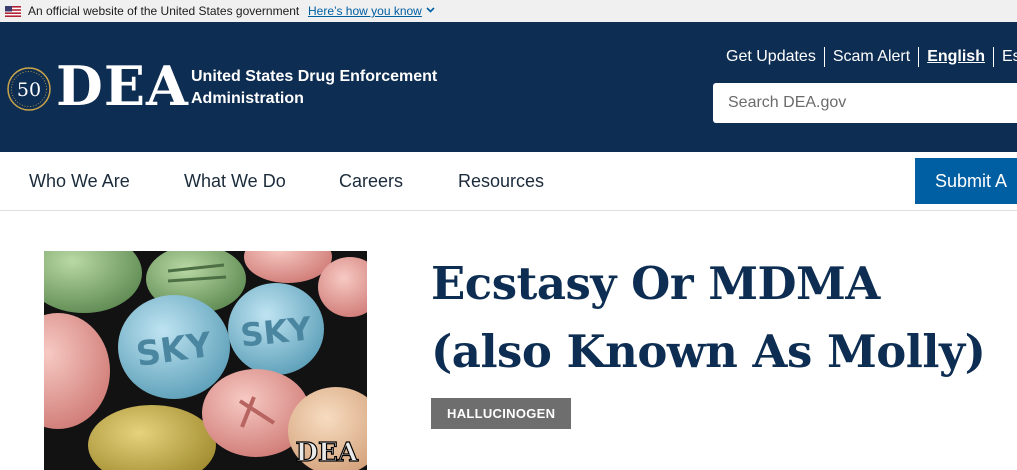  What do you see at coordinates (371, 181) in the screenshot?
I see `nav-item-careers: Careers` at bounding box center [371, 181].